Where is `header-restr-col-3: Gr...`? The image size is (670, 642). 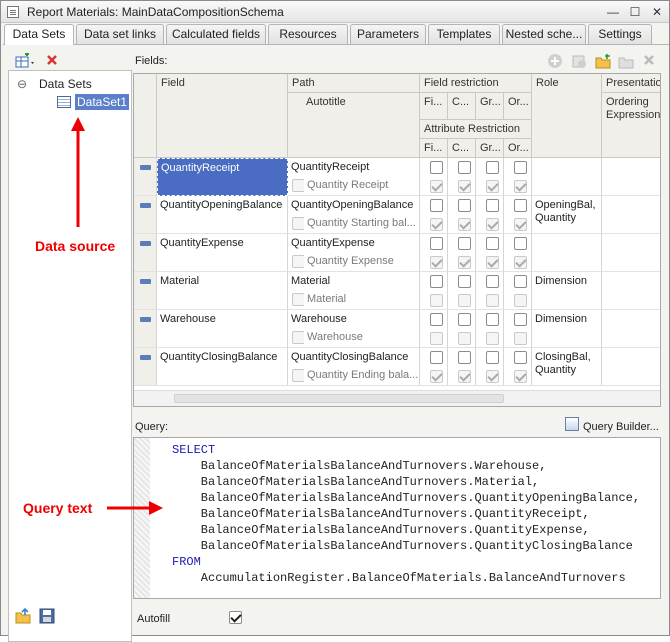
header-restr-col-3: Gr... is located at coordinates (490, 106).